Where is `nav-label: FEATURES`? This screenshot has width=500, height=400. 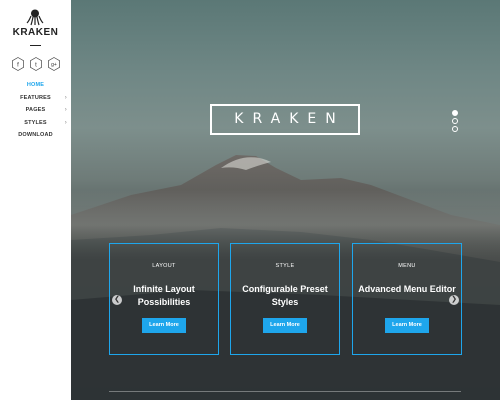 nav-label: FEATURES is located at coordinates (35, 97).